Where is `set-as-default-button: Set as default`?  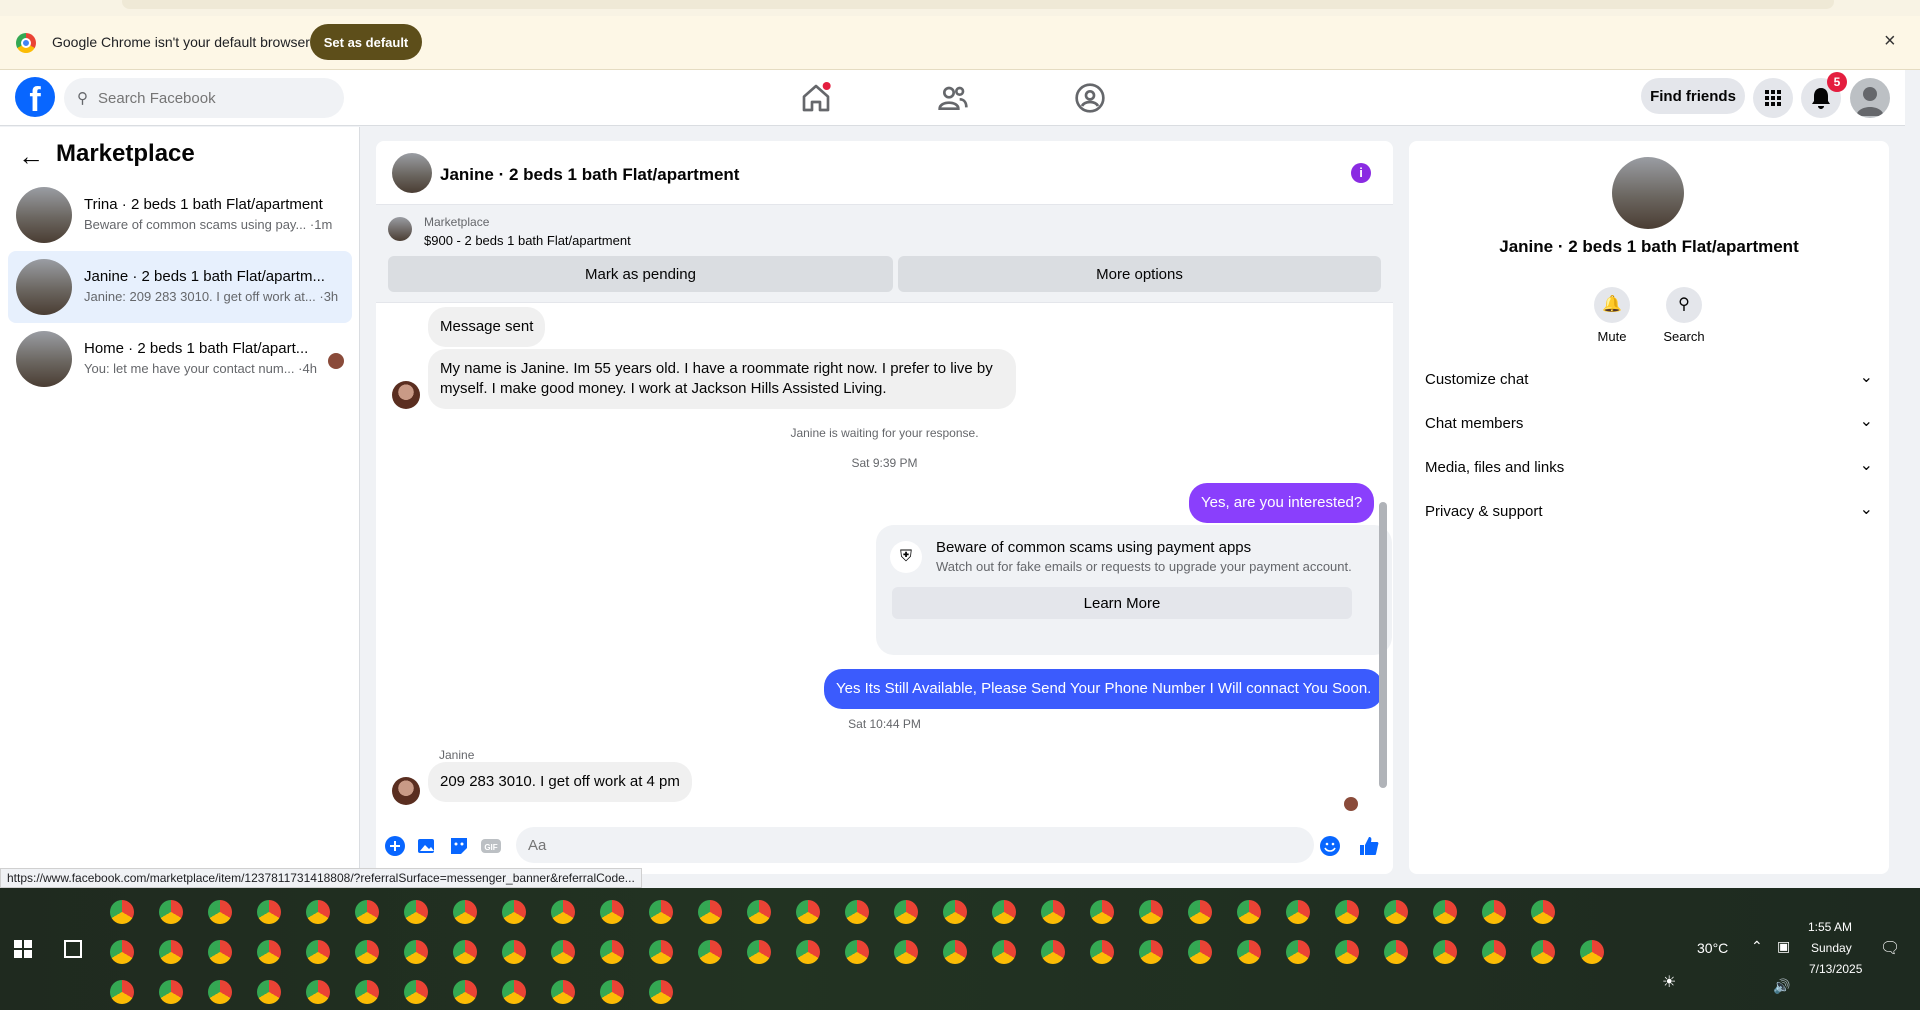 set-as-default-button: Set as default is located at coordinates (366, 42).